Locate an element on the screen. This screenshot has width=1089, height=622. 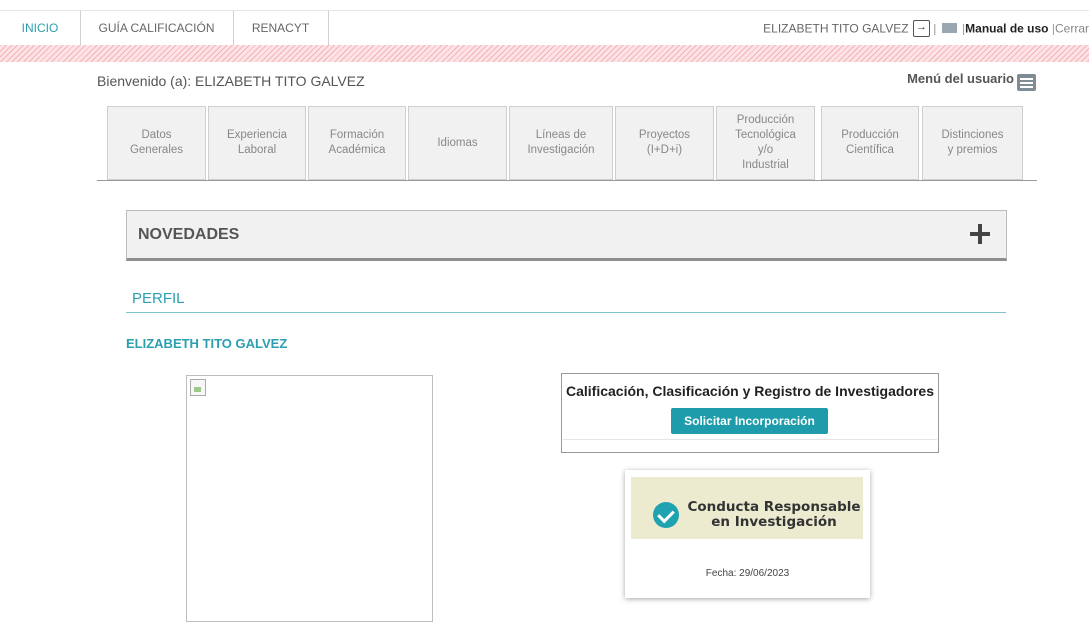
tab-label: Experiencia is located at coordinates (257, 135).